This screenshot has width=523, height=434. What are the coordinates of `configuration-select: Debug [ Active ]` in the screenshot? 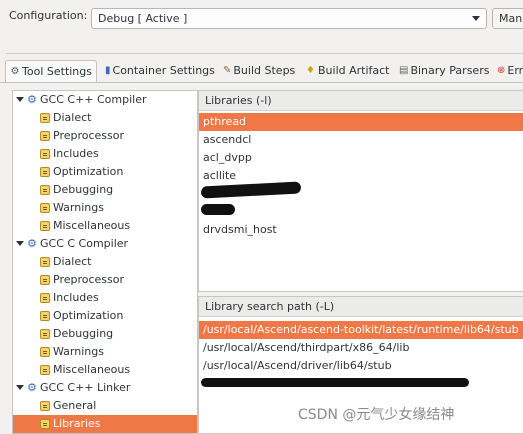 It's located at (289, 18).